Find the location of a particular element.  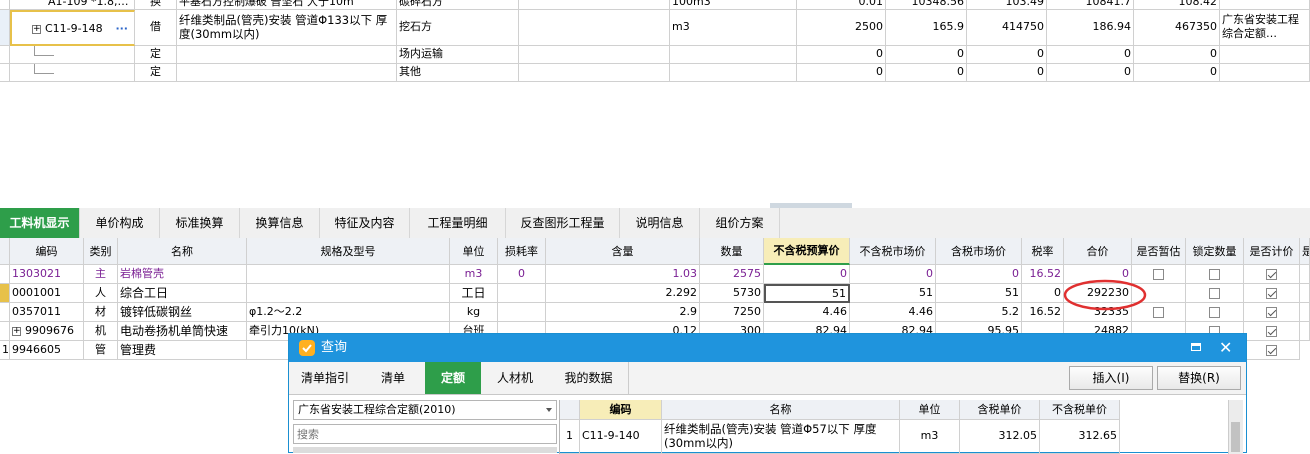

header-priced: 是否计价 is located at coordinates (1272, 251).